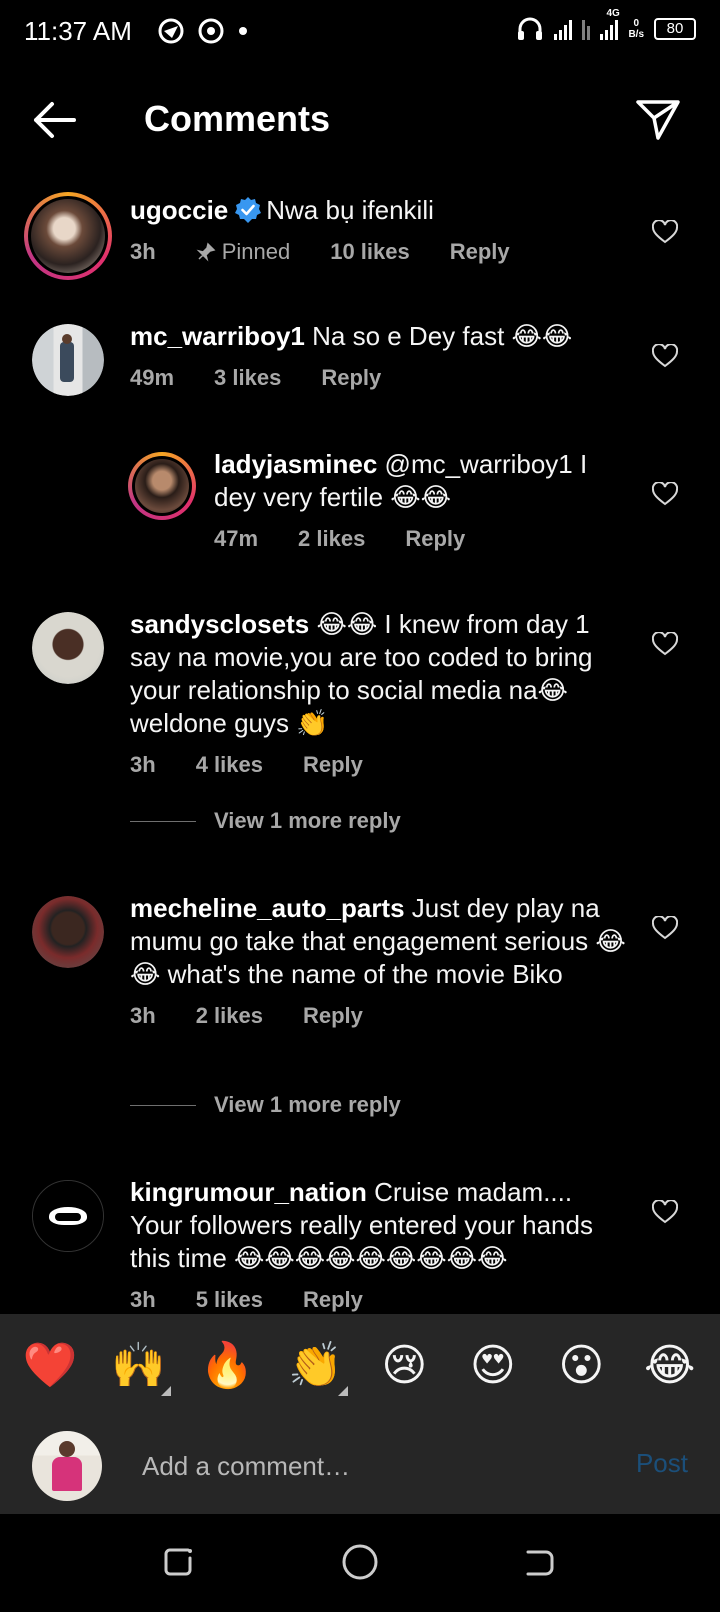 The image size is (720, 1612). Describe the element at coordinates (350, 210) in the screenshot. I see `comment-text: Nwa bụ ifenkili` at that location.